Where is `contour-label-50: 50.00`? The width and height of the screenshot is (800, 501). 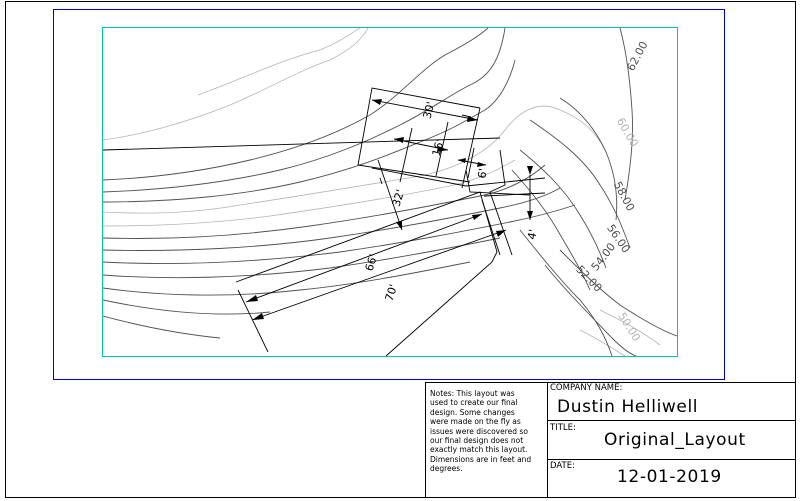 contour-label-50: 50.00 is located at coordinates (629, 327).